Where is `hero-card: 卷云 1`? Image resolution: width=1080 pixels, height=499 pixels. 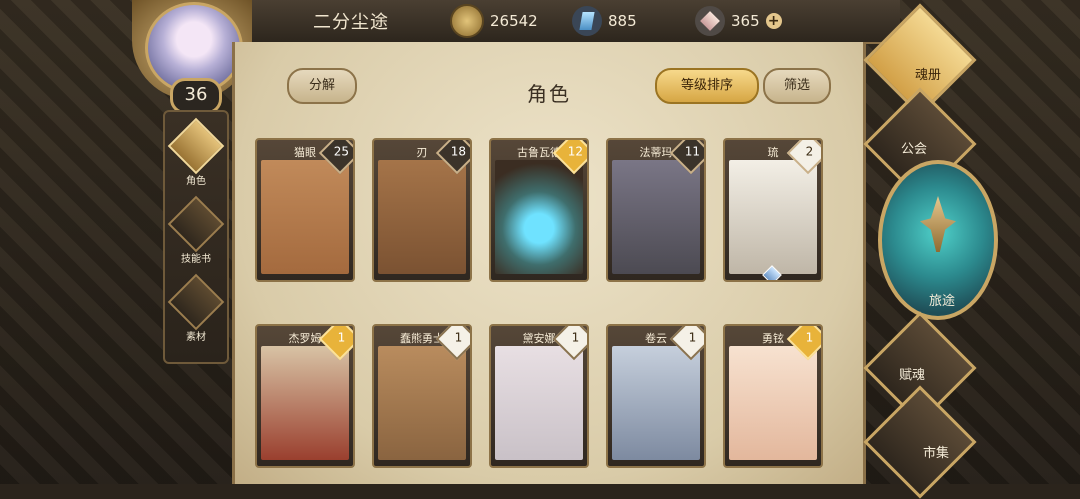 hero-card: 卷云 1 is located at coordinates (656, 396).